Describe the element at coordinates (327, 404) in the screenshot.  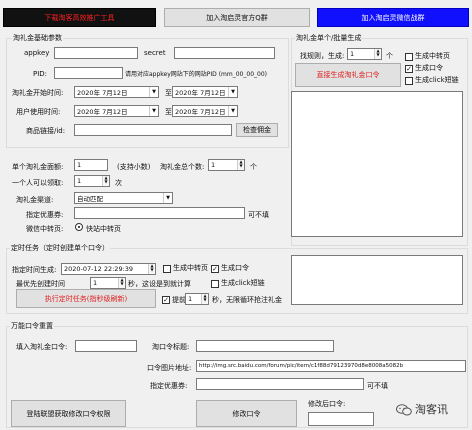
I see `modified-code-label: 修改后口令:` at that location.